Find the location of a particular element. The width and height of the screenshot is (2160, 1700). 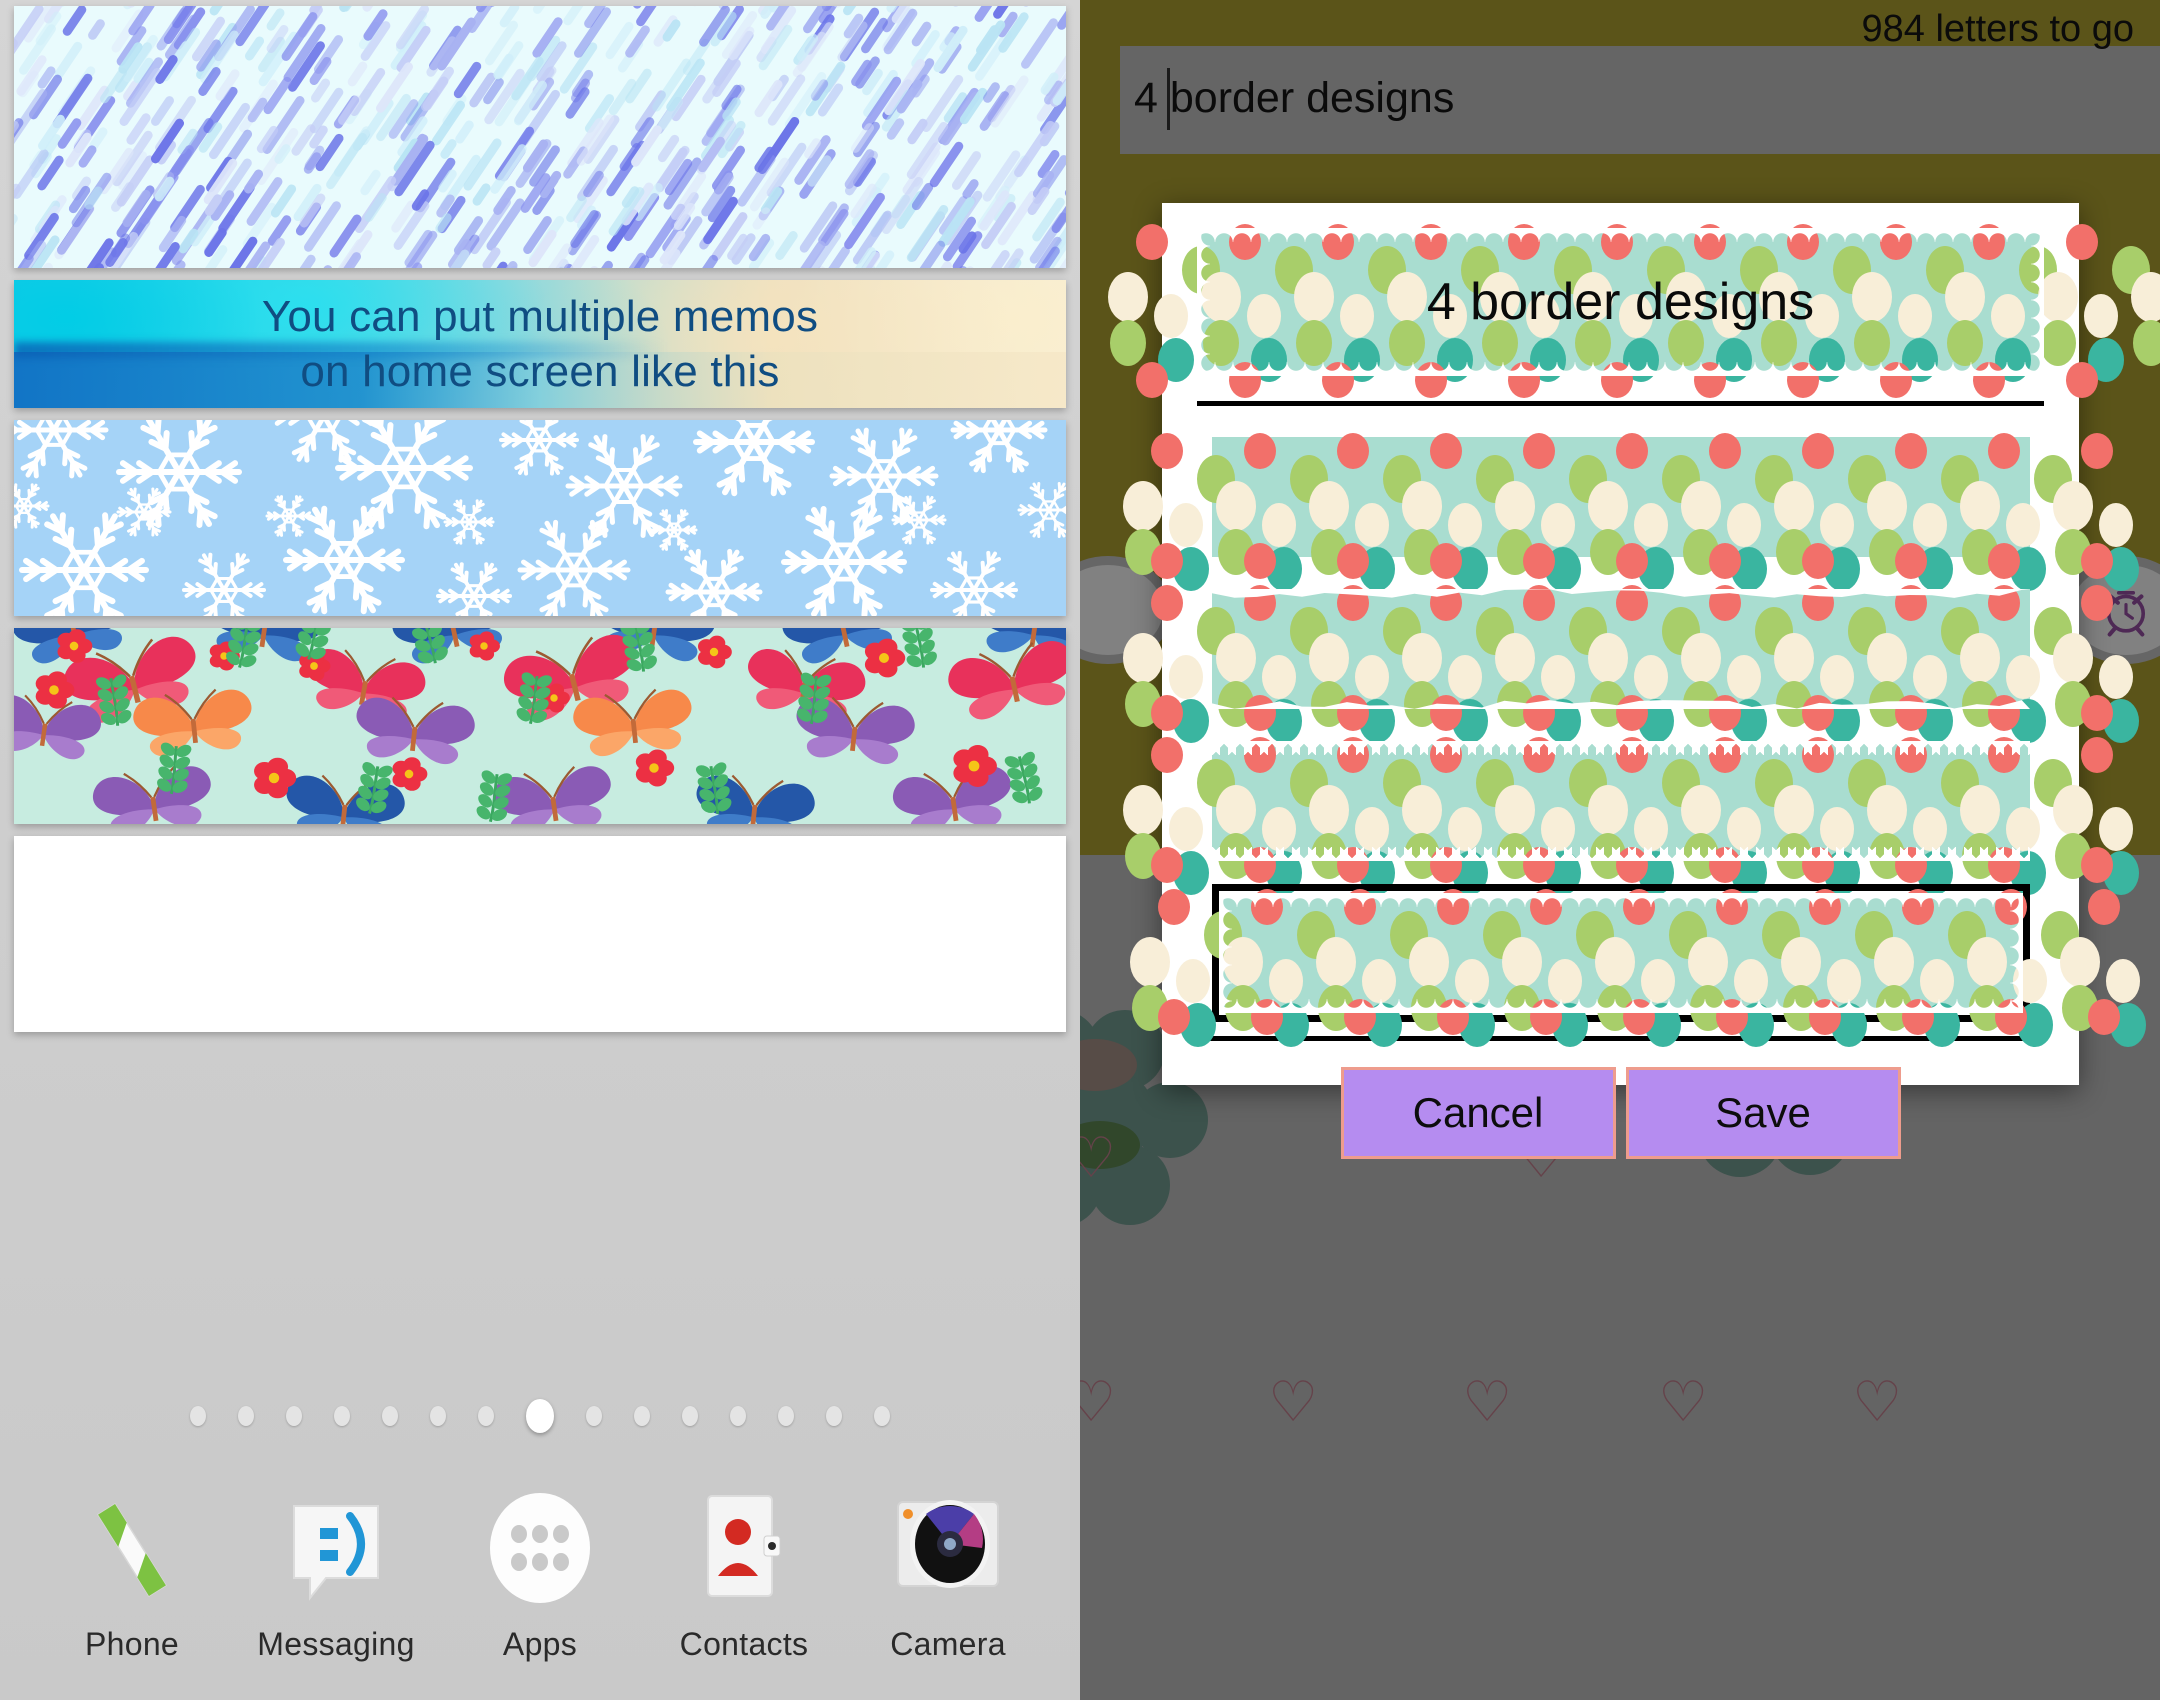

leaf-pattern is located at coordinates (540, 934).